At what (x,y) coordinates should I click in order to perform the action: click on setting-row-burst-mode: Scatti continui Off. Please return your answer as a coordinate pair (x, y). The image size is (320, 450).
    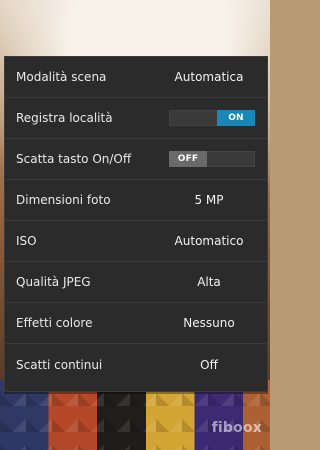
    Looking at the image, I should click on (136, 364).